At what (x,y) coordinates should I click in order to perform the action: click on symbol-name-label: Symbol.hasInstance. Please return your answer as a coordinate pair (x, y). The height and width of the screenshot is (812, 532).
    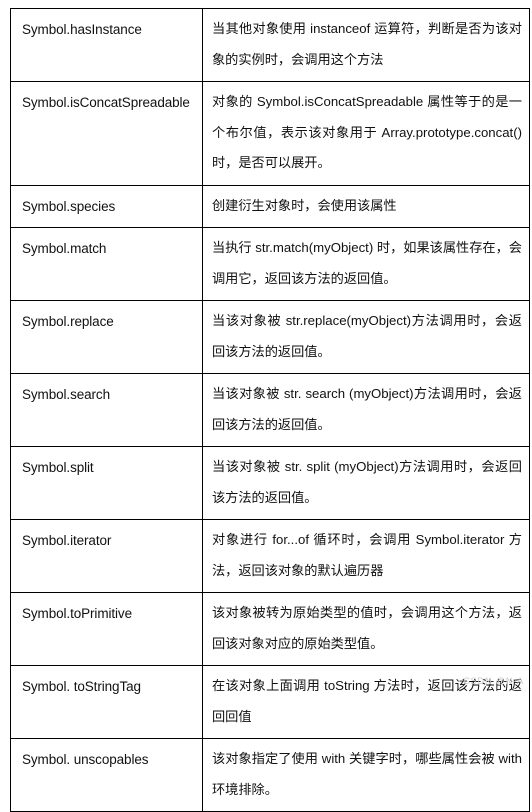
    Looking at the image, I should click on (82, 29).